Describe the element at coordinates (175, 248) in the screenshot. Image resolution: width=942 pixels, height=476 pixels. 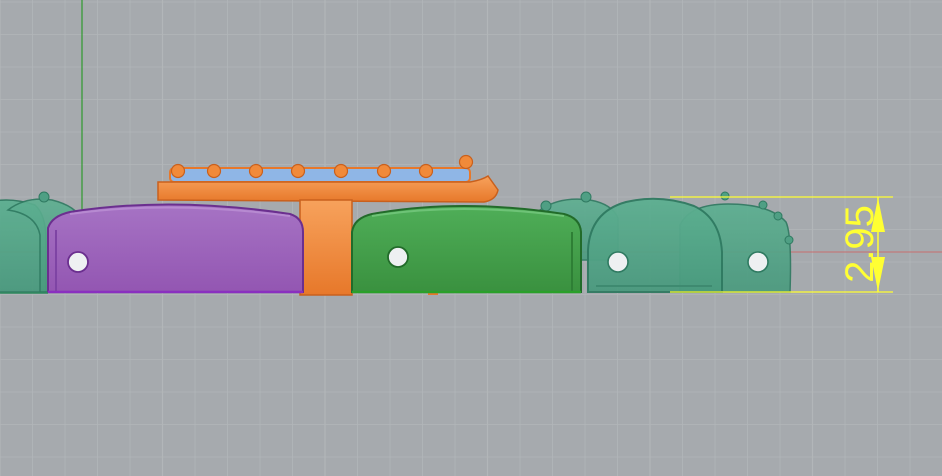
I see `purple-key-part` at that location.